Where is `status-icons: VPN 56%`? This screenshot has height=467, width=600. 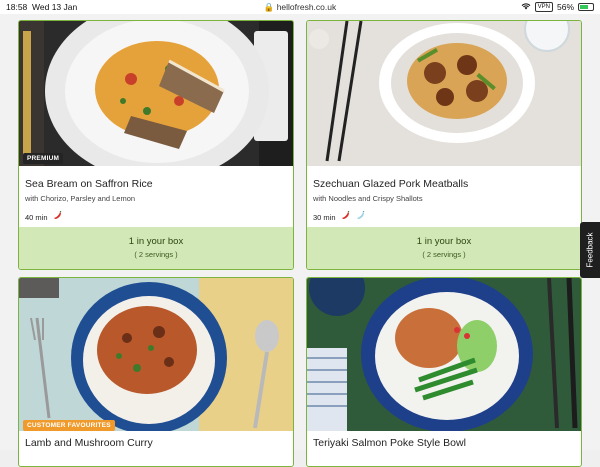
status-icons: VPN 56% is located at coordinates (557, 7).